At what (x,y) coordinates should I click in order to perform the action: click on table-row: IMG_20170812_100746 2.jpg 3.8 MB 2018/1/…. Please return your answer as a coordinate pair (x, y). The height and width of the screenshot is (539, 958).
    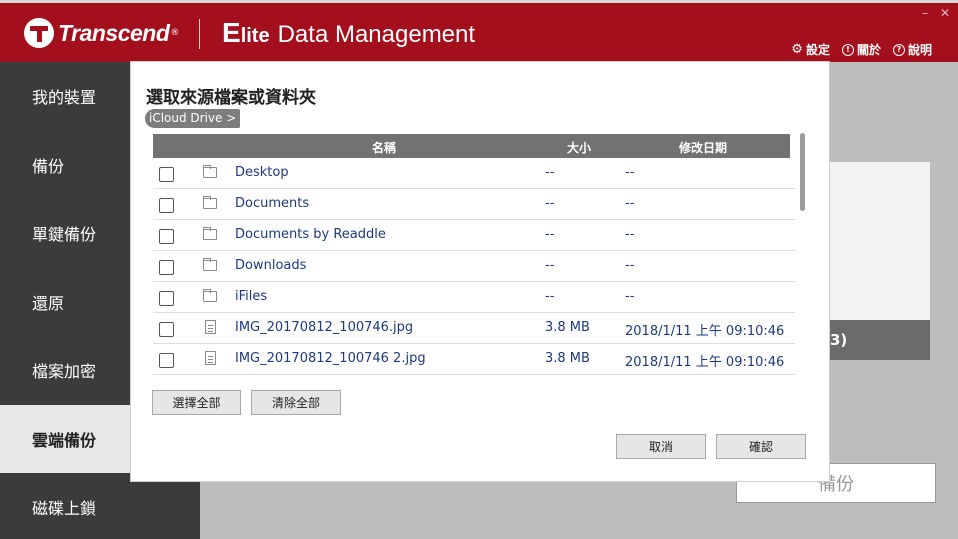
    Looking at the image, I should click on (474, 359).